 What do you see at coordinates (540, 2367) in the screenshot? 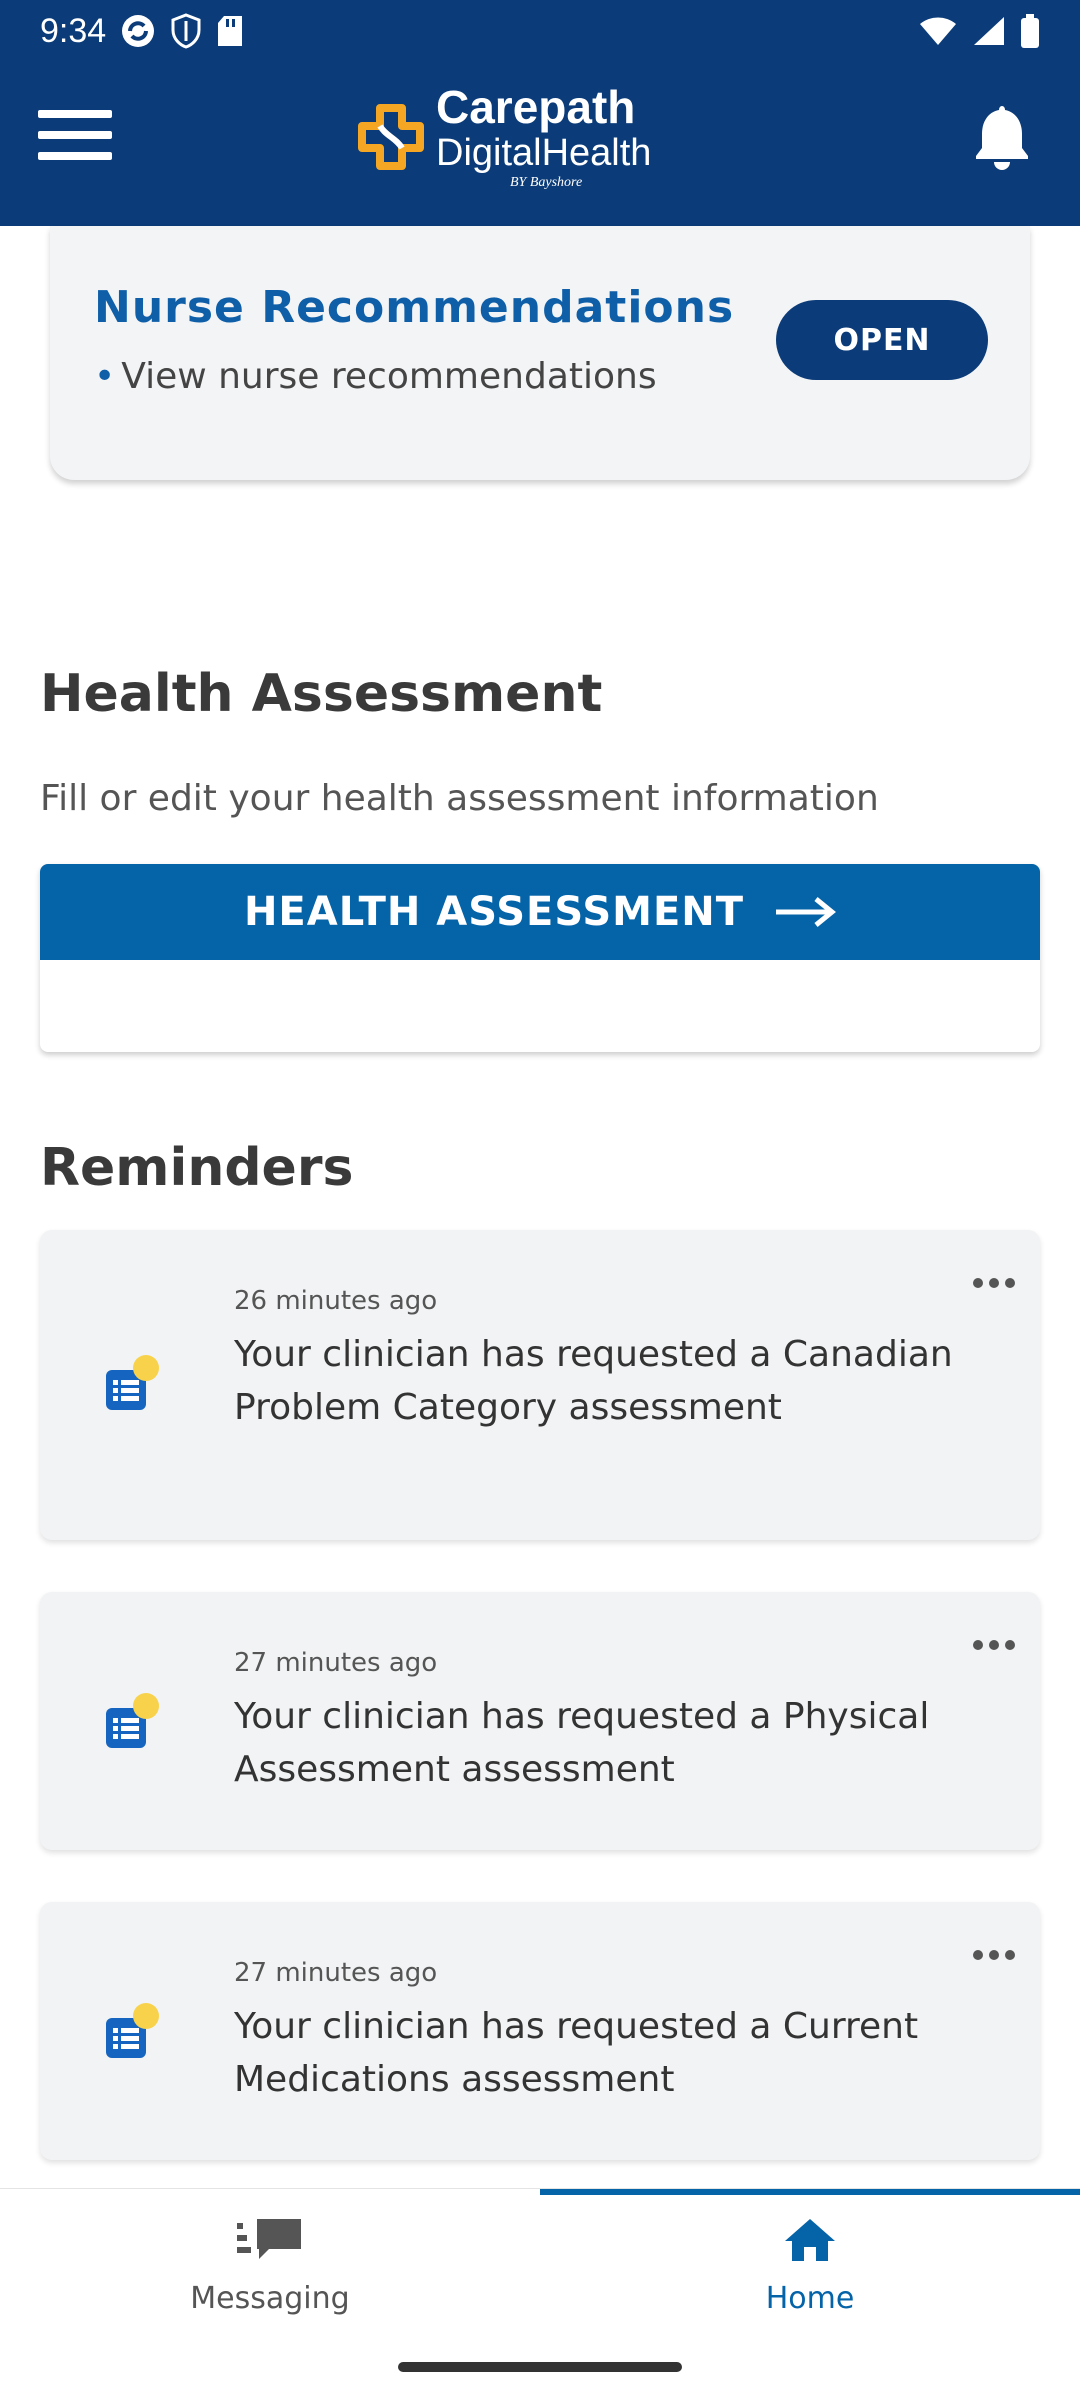
I see `gesture-home-indicator` at bounding box center [540, 2367].